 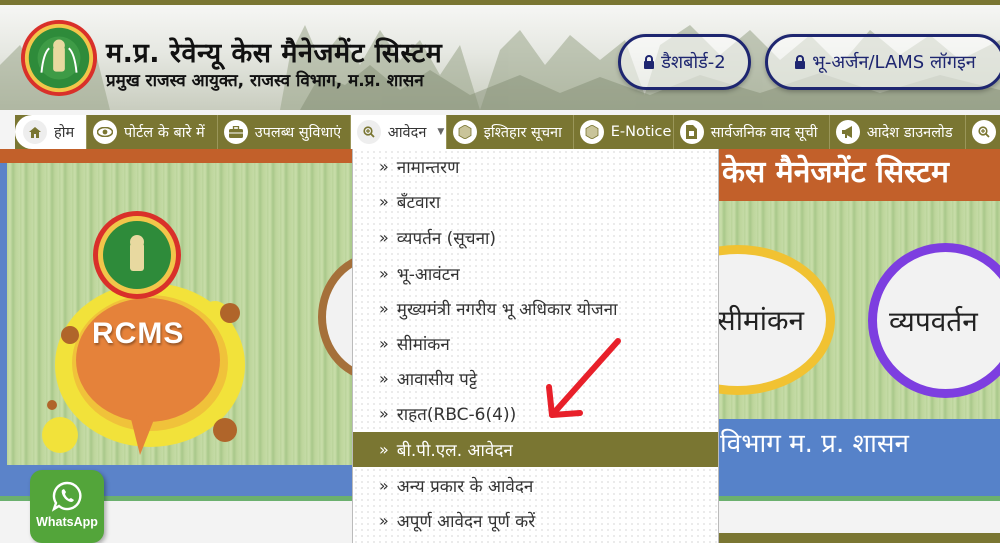 I want to click on briefcase-icon, so click(x=235, y=132).